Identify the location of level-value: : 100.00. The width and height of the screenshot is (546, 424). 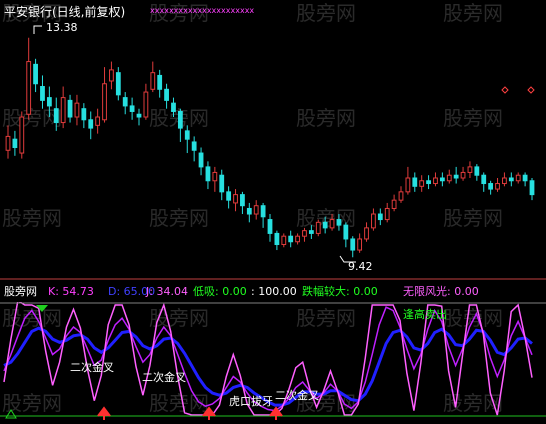
(274, 291).